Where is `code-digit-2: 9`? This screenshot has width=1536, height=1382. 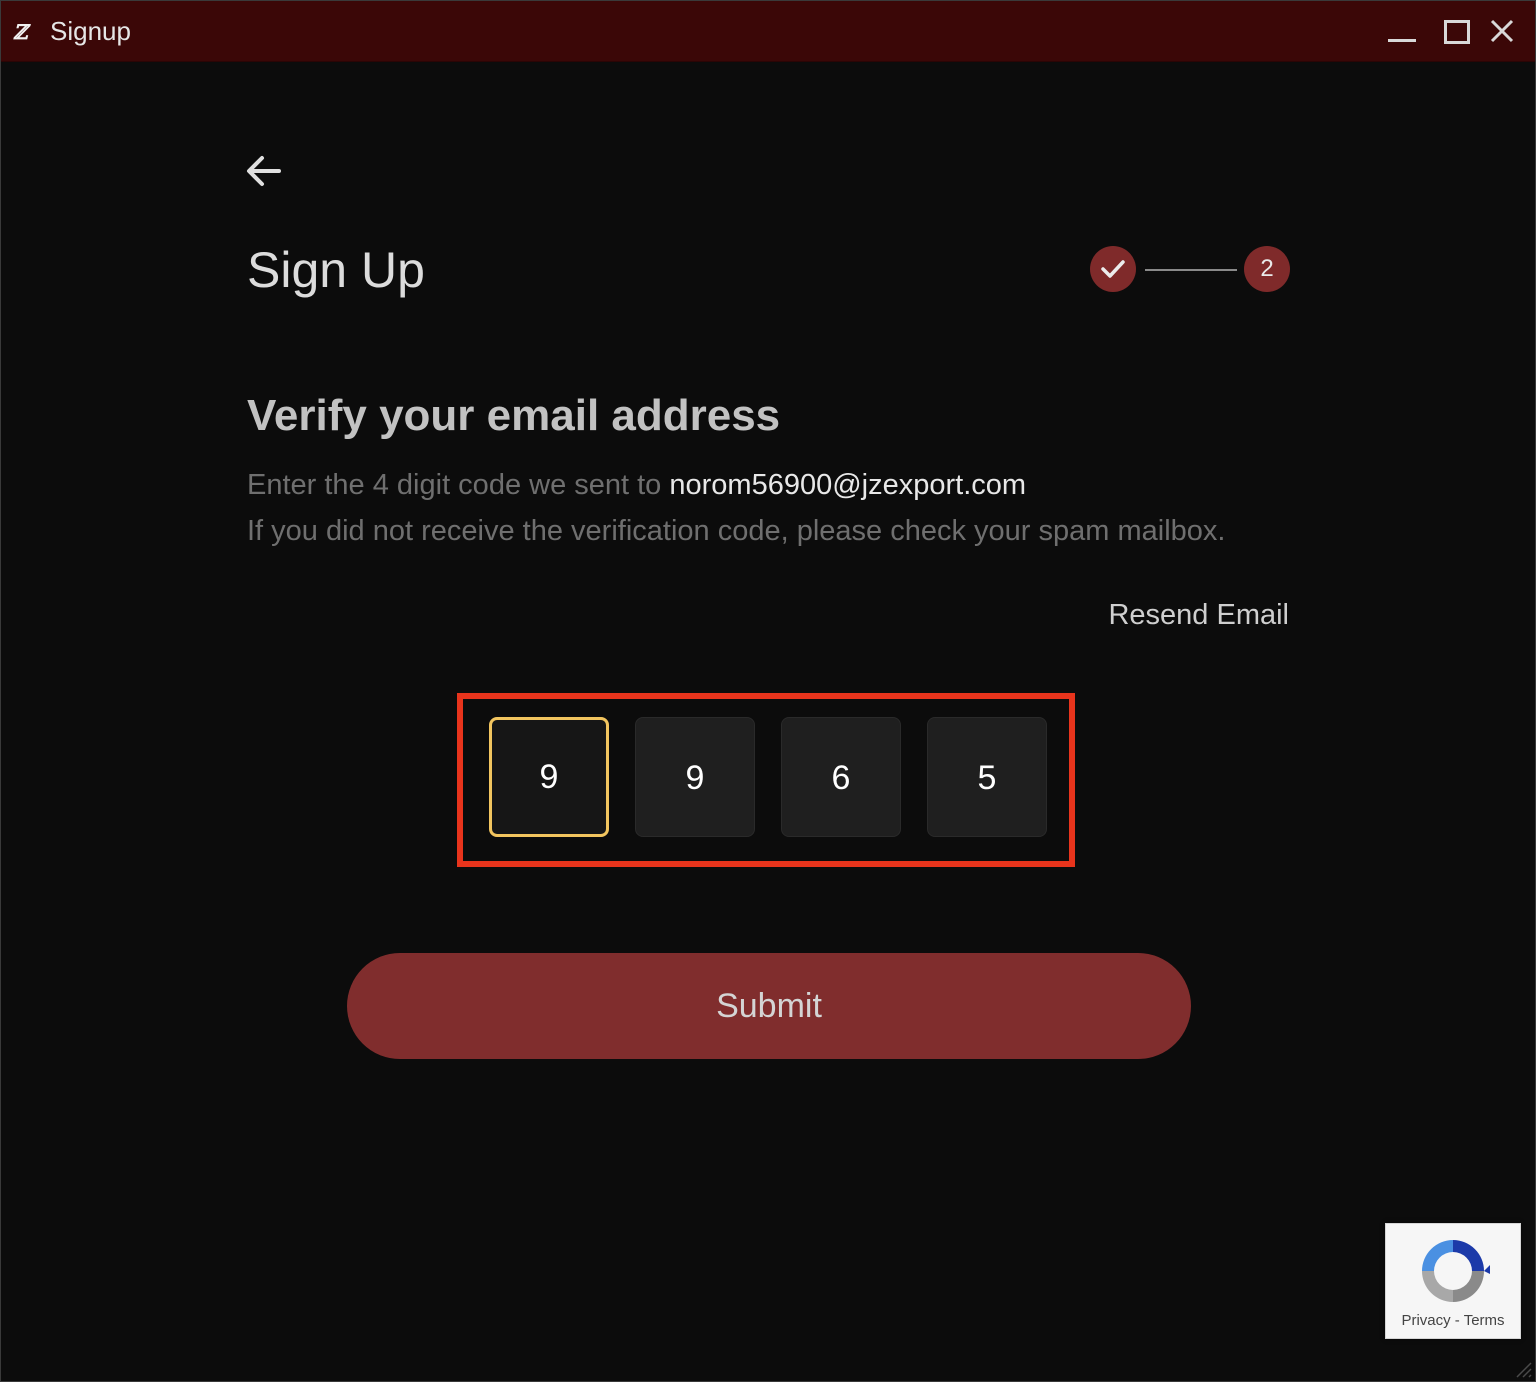 code-digit-2: 9 is located at coordinates (695, 777).